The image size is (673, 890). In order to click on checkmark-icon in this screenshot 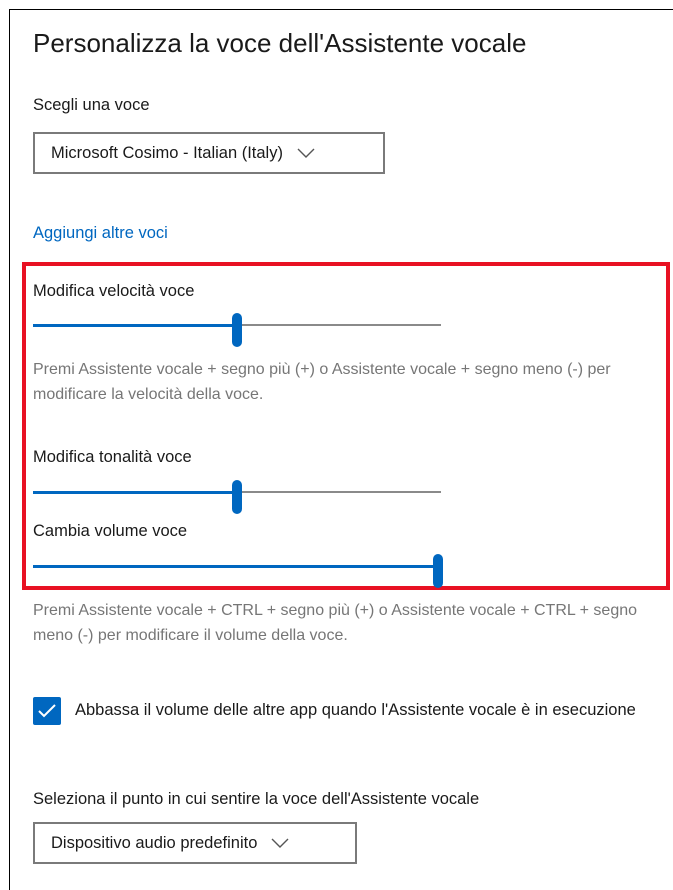, I will do `click(47, 711)`.